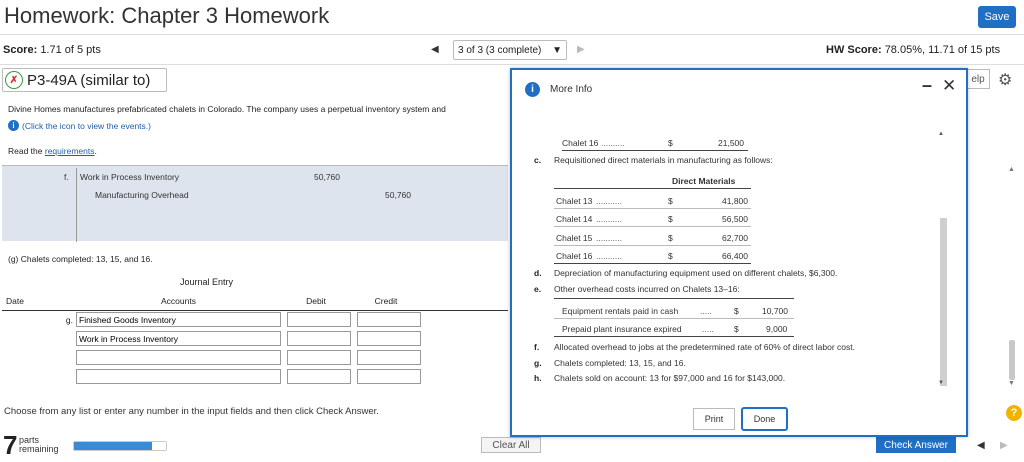 The image size is (1024, 462). What do you see at coordinates (1014, 413) in the screenshot?
I see `help-icon: ?` at bounding box center [1014, 413].